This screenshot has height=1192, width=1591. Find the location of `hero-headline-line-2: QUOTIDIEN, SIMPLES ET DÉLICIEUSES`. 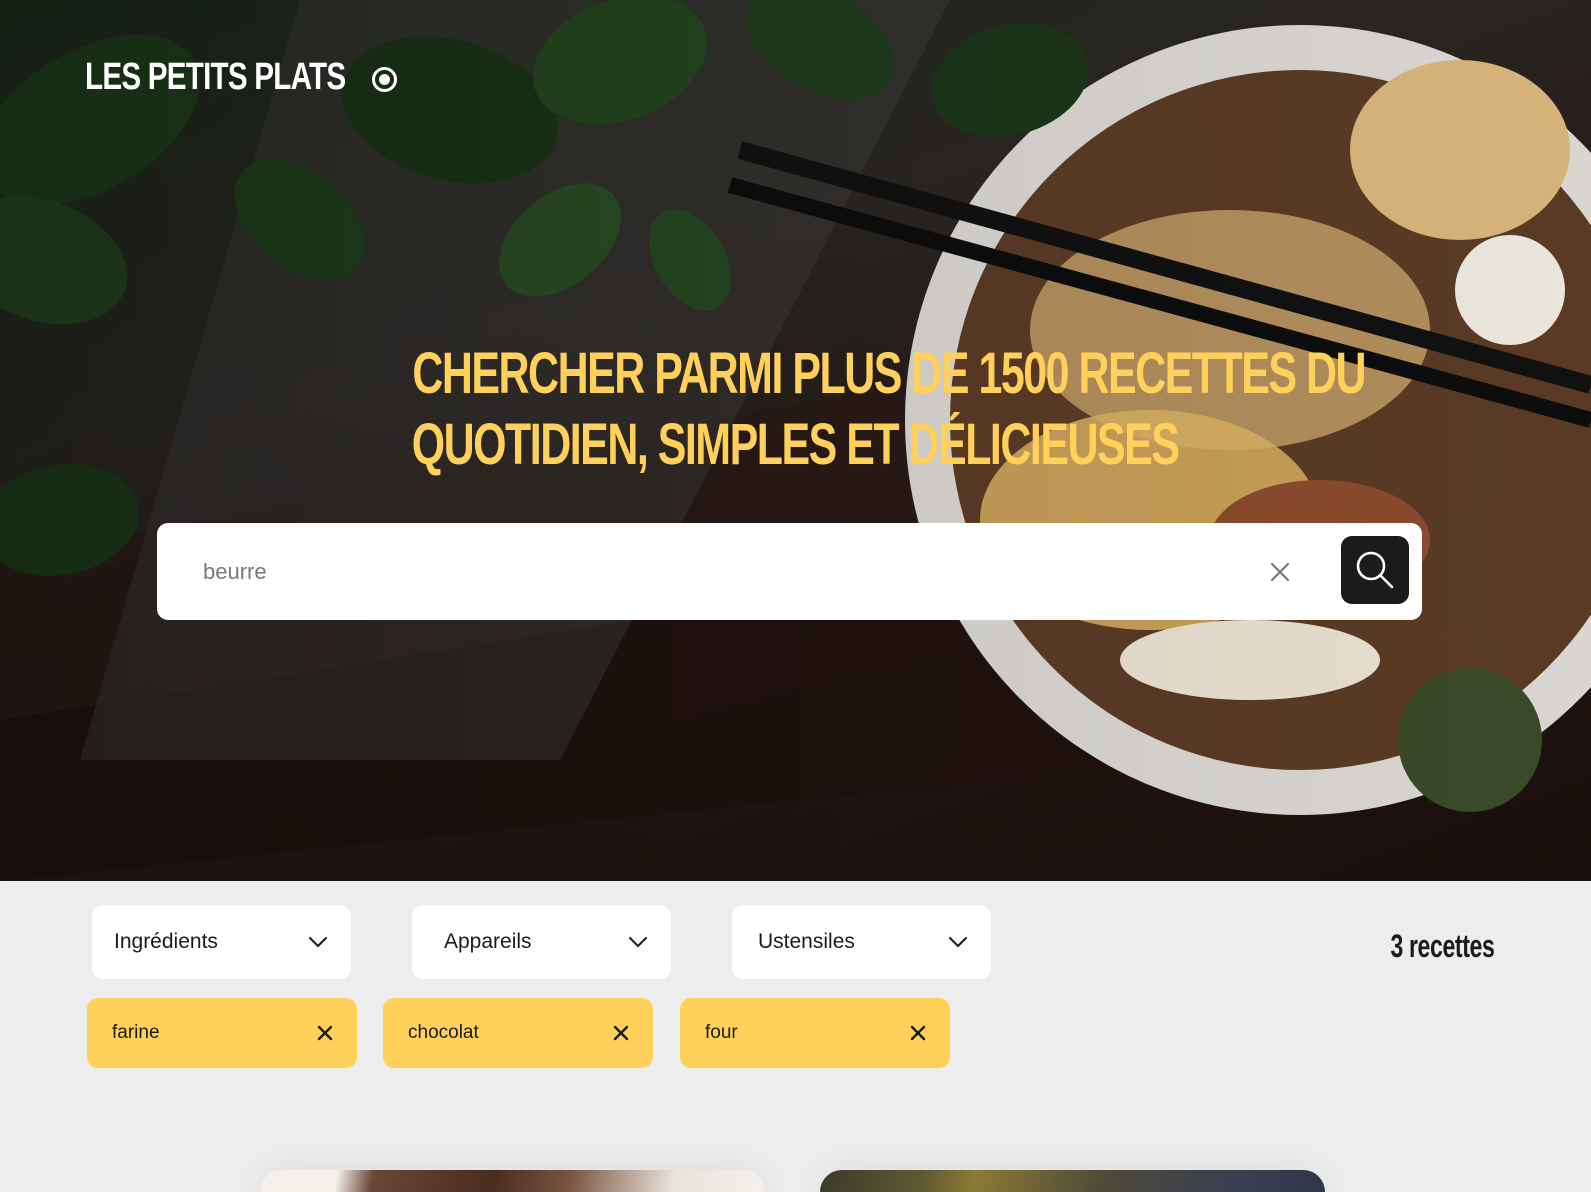

hero-headline-line-2: QUOTIDIEN, SIMPLES ET DÉLICIEUSES is located at coordinates (795, 444).